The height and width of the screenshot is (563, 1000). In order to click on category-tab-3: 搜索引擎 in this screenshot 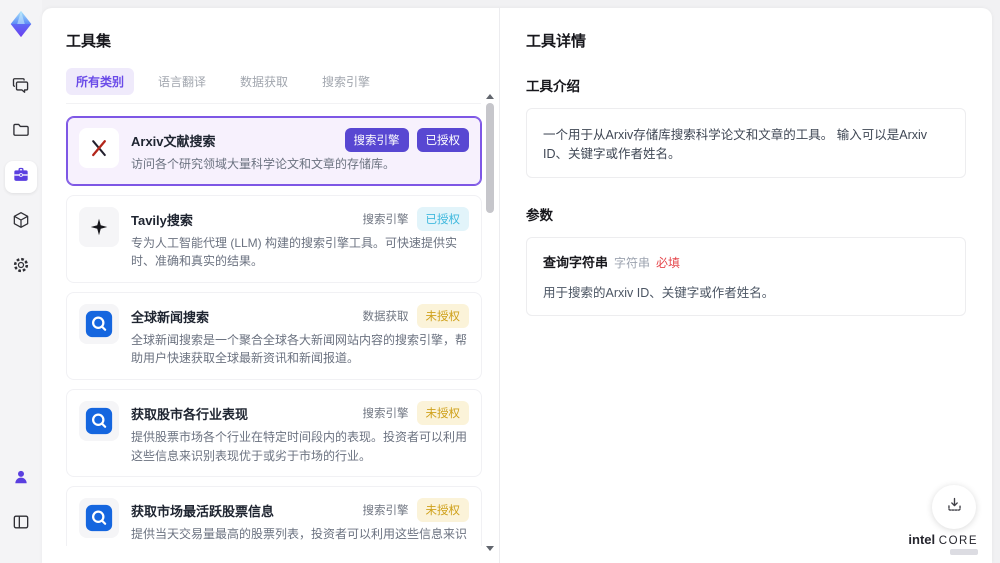, I will do `click(346, 81)`.